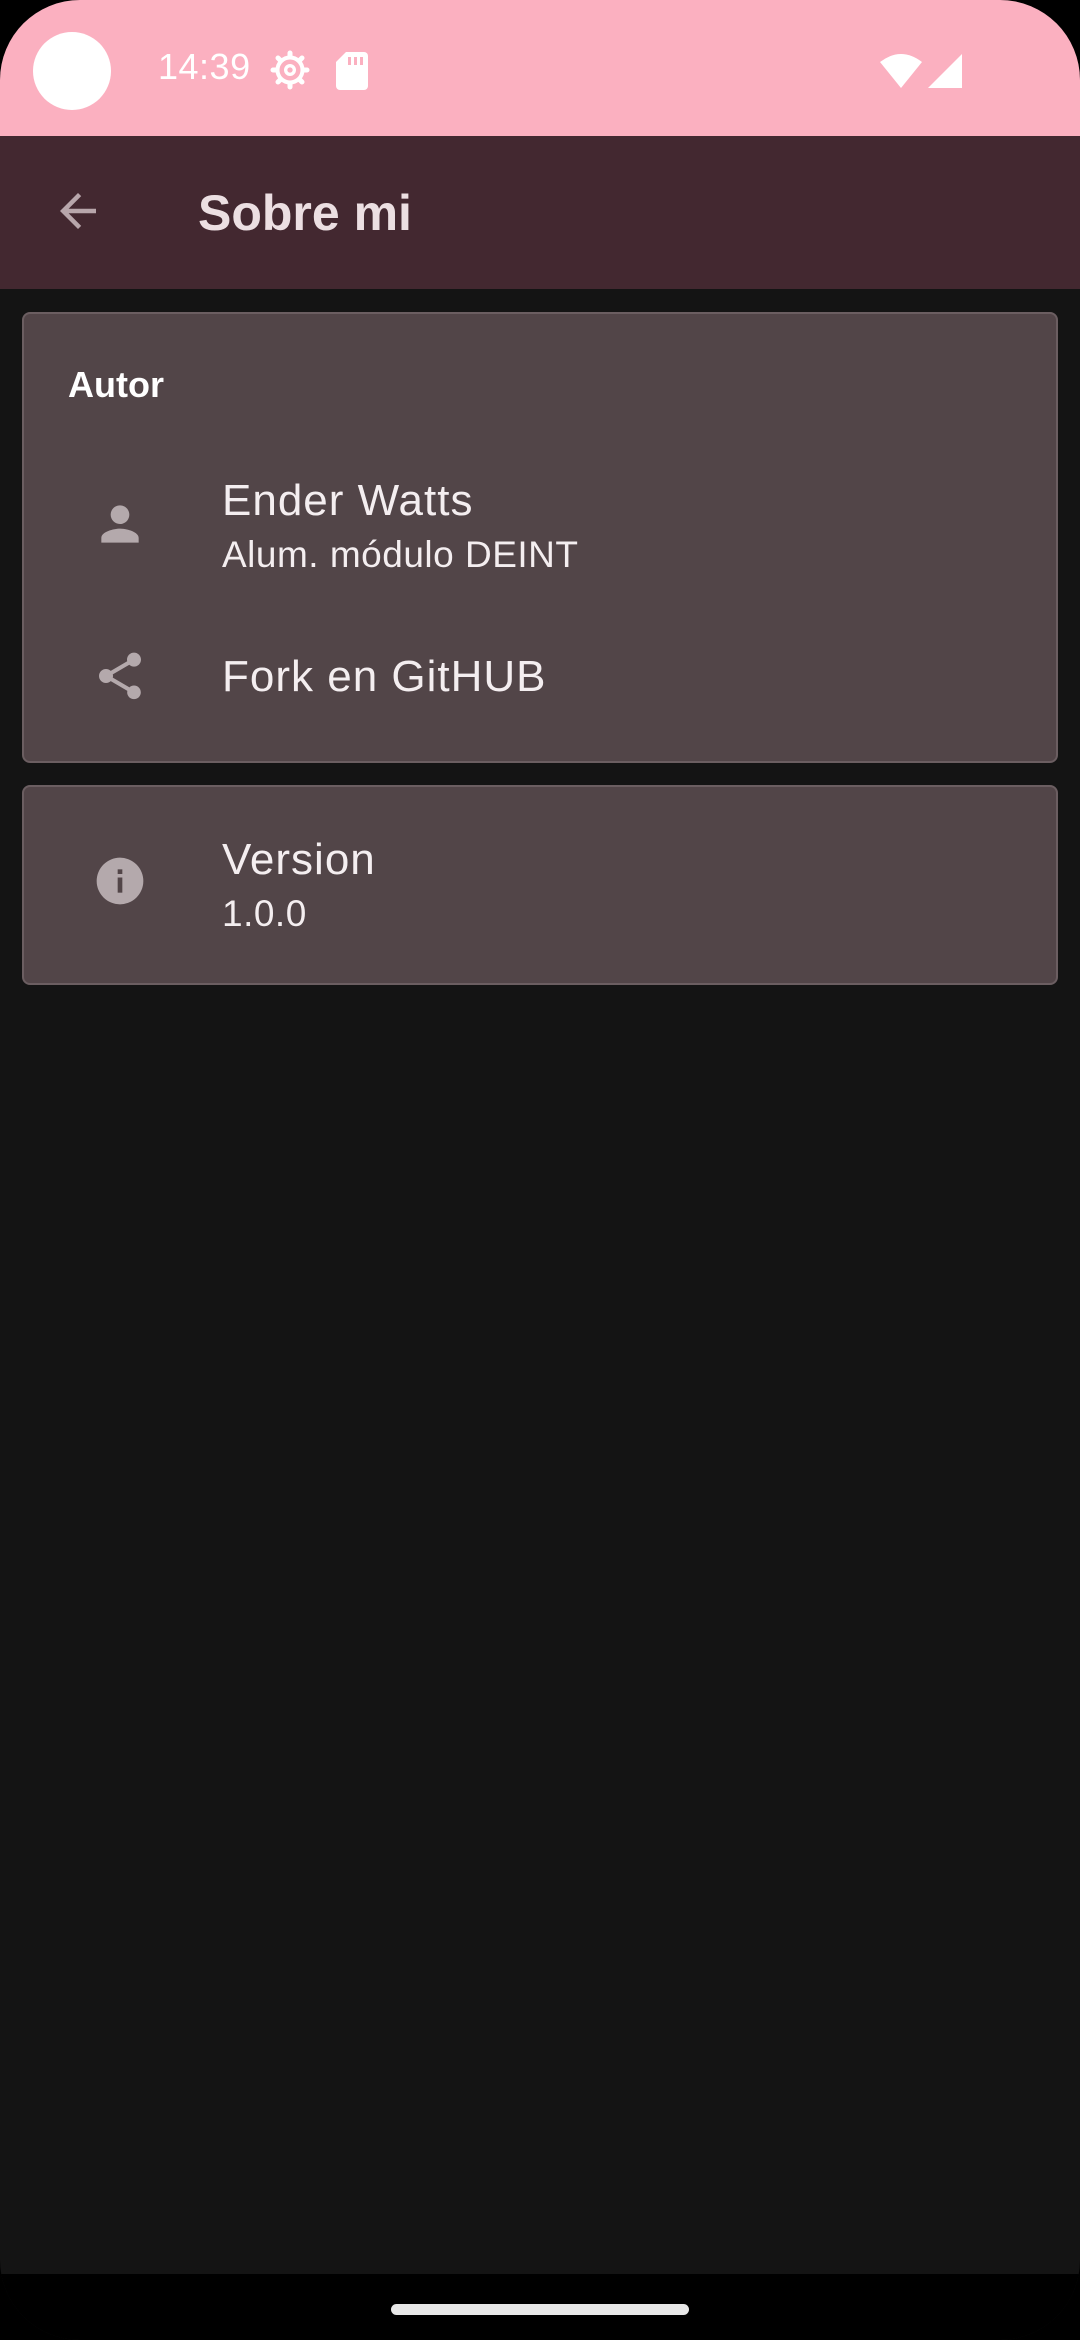 This screenshot has height=2340, width=1080. I want to click on version-row: Version 1.0.0, so click(540, 882).